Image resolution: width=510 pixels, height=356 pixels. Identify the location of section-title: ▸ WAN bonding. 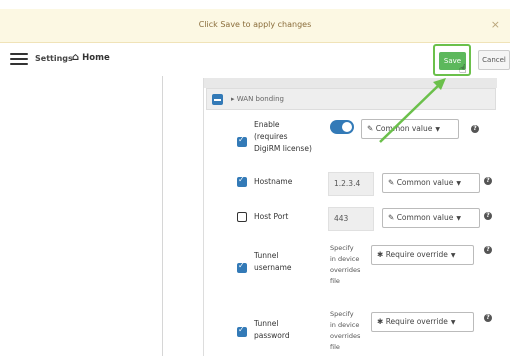
(257, 99).